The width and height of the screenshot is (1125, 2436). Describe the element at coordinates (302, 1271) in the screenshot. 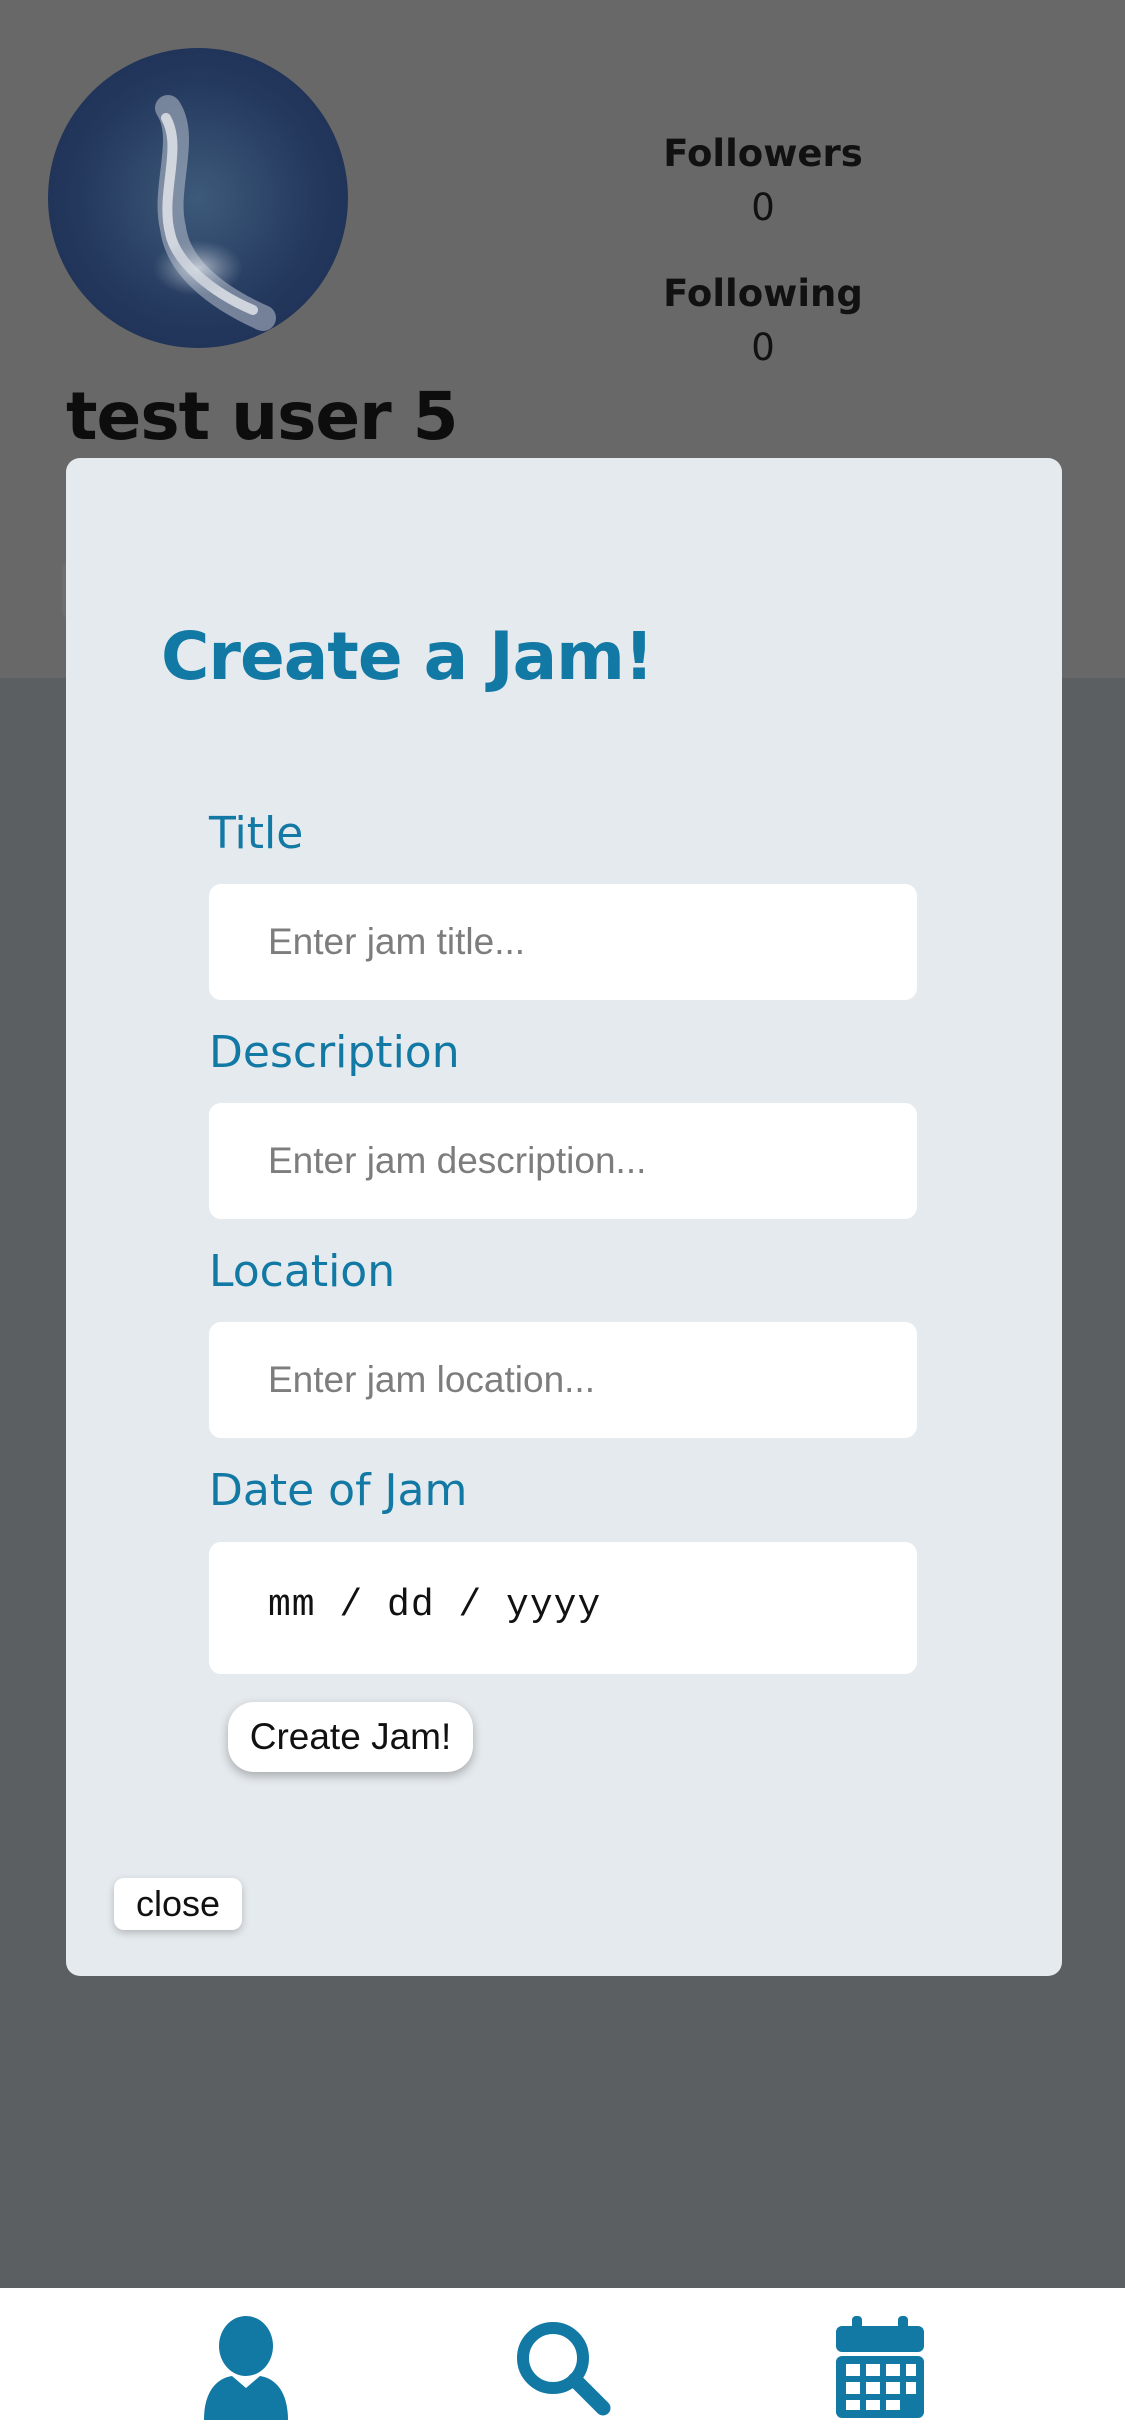

I see `location-label: Location` at that location.